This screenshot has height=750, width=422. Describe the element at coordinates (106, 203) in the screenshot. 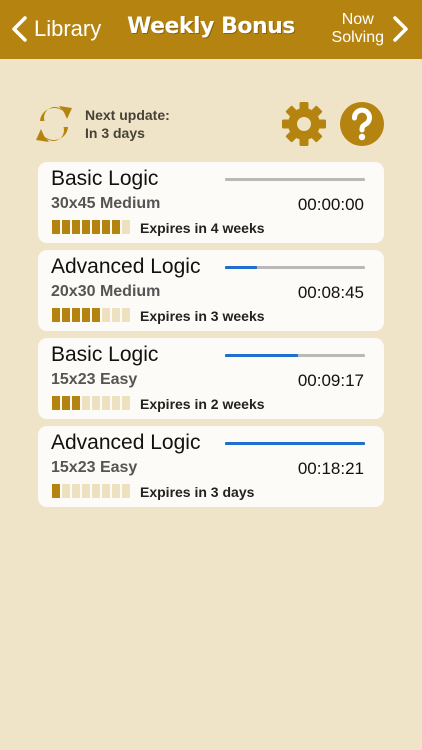

I see `puzzle-size: 30x45 Medium` at that location.